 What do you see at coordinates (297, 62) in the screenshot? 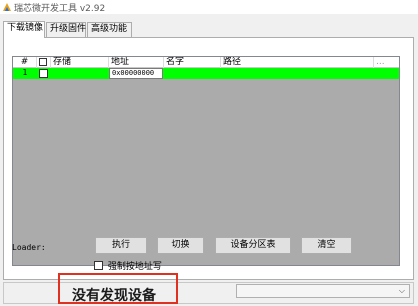
I see `column-header-path: 路径` at bounding box center [297, 62].